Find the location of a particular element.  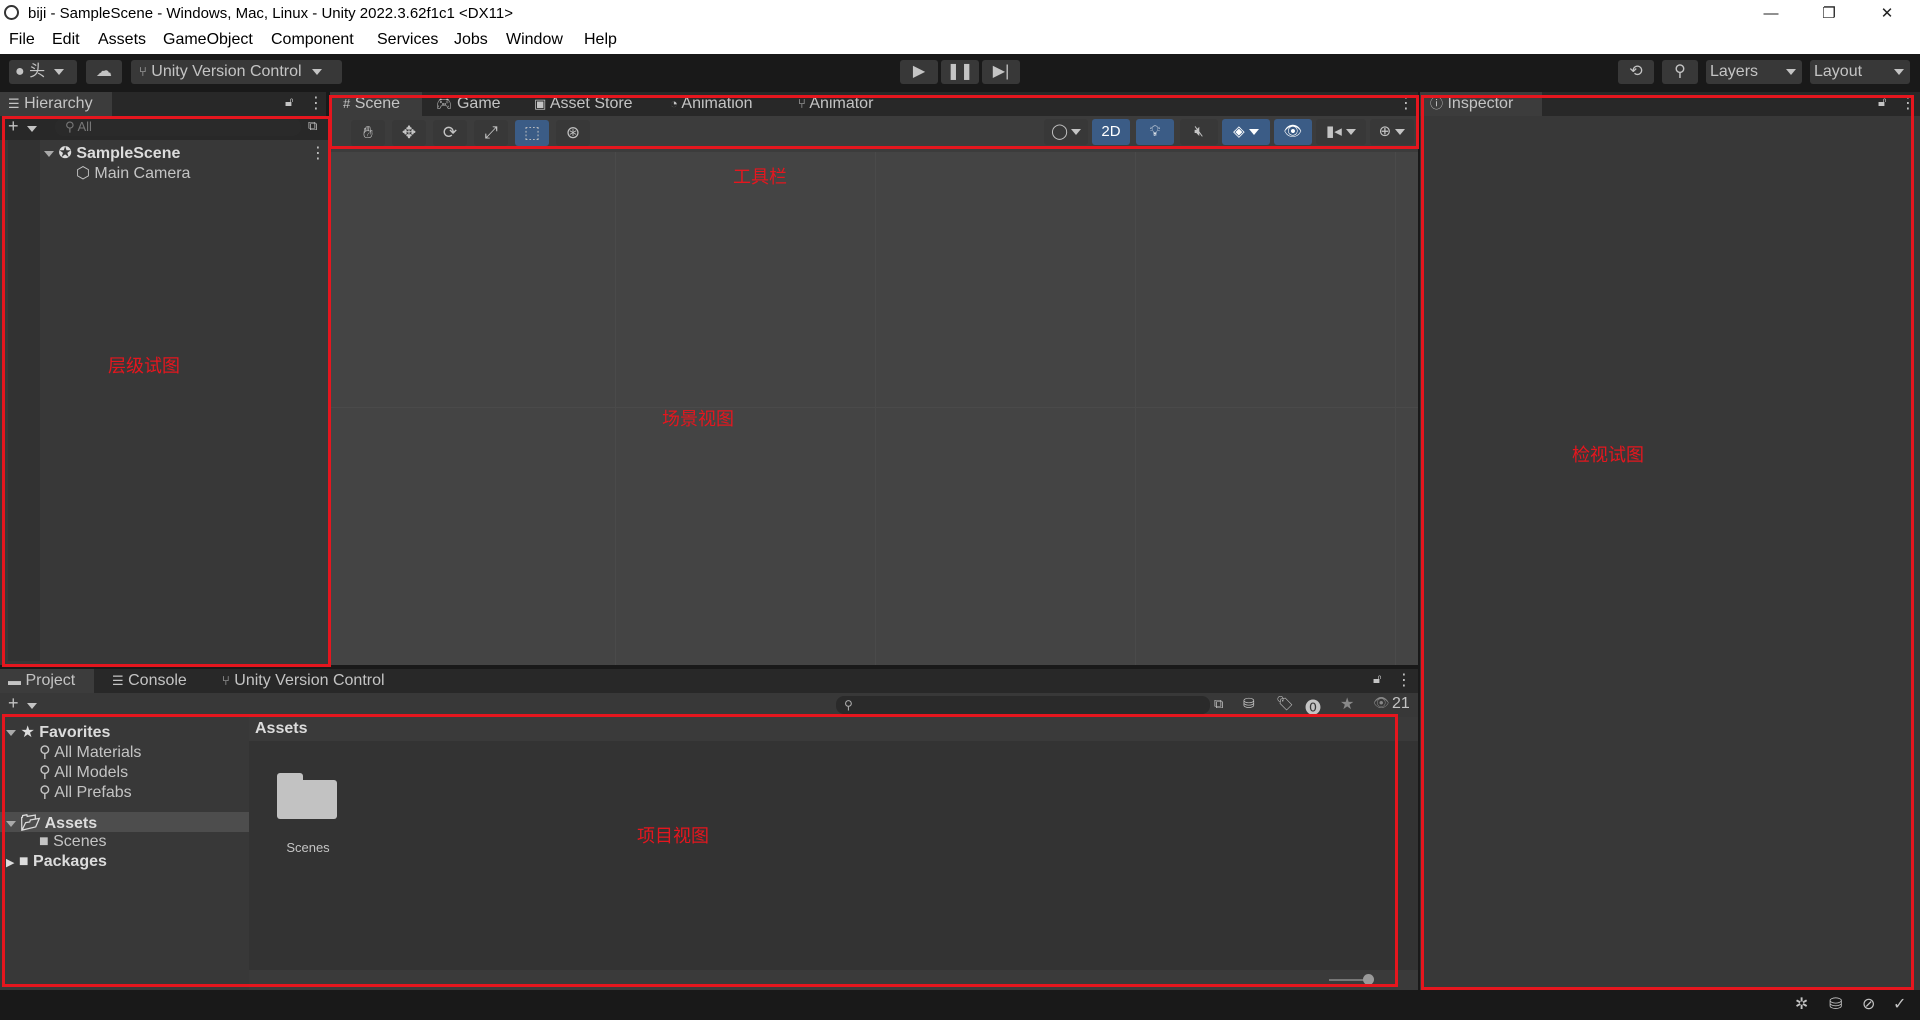

project-search-input: ⚲ is located at coordinates (1023, 705).